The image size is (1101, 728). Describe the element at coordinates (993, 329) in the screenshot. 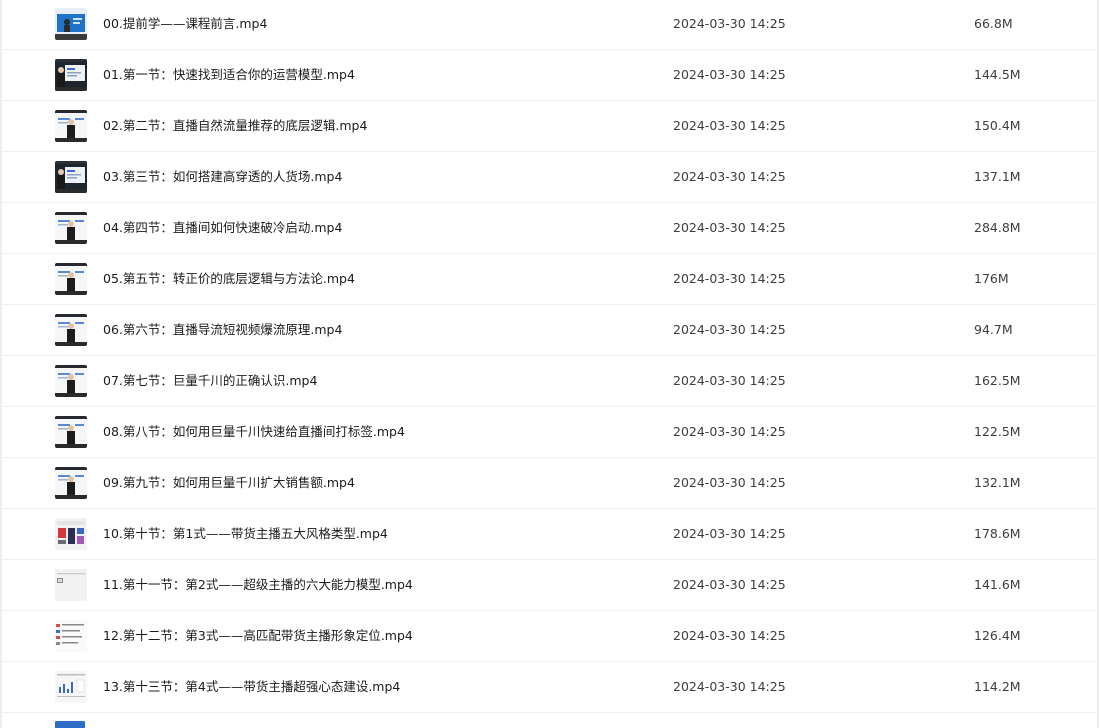

I see `file-size: 94.7M` at that location.